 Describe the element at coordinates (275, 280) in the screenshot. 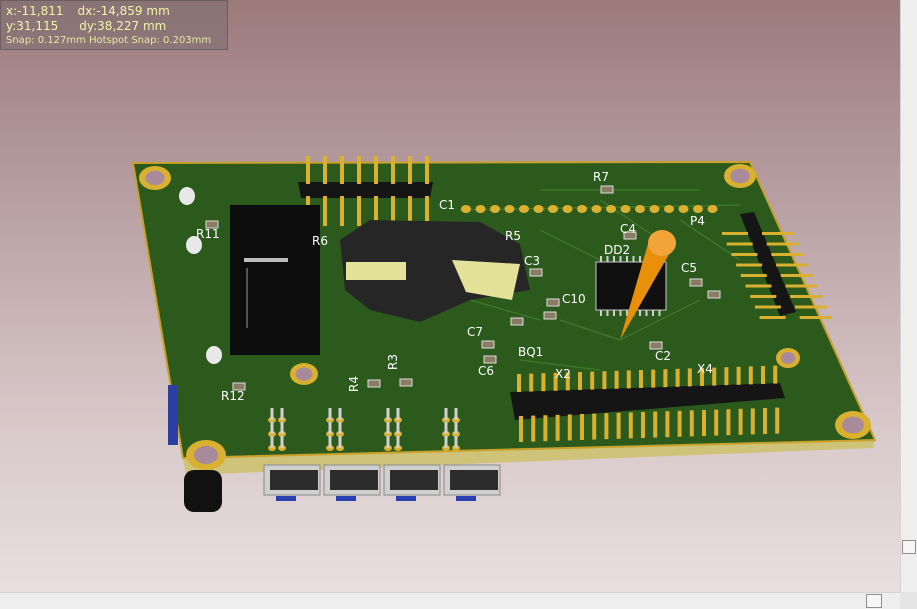

I see `box-connector` at that location.